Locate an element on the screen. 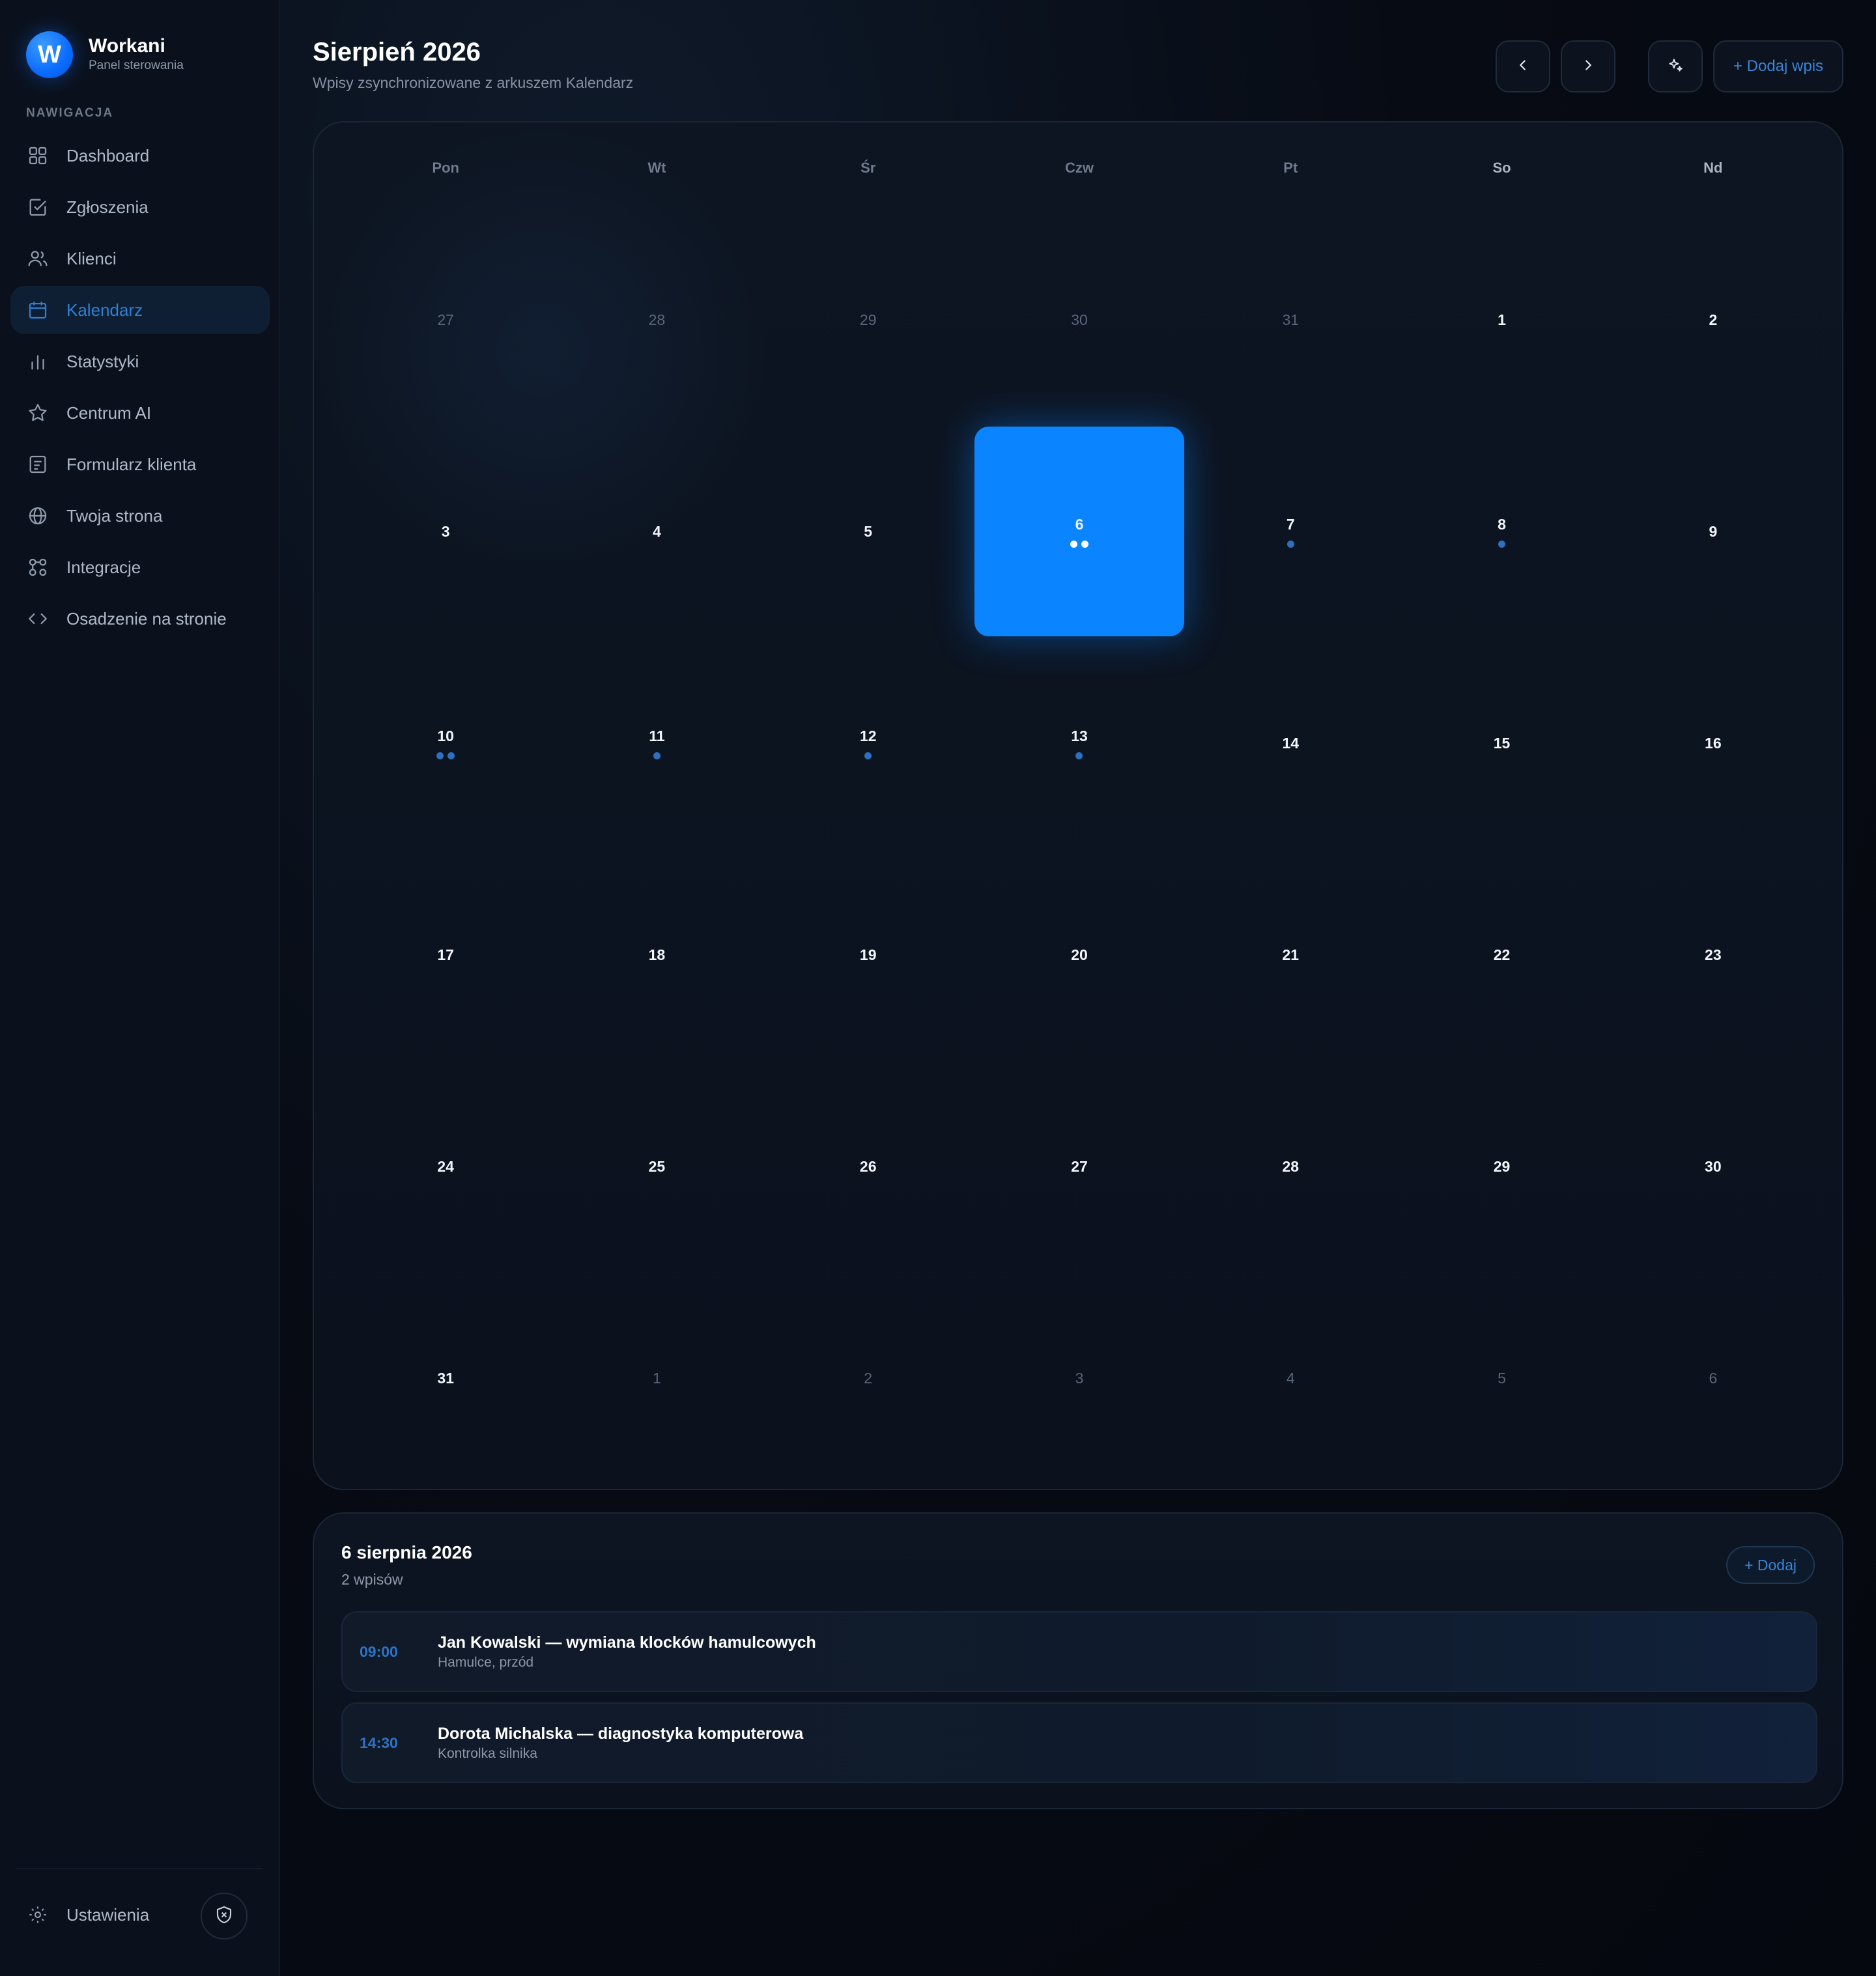  day-number: 29 is located at coordinates (868, 319).